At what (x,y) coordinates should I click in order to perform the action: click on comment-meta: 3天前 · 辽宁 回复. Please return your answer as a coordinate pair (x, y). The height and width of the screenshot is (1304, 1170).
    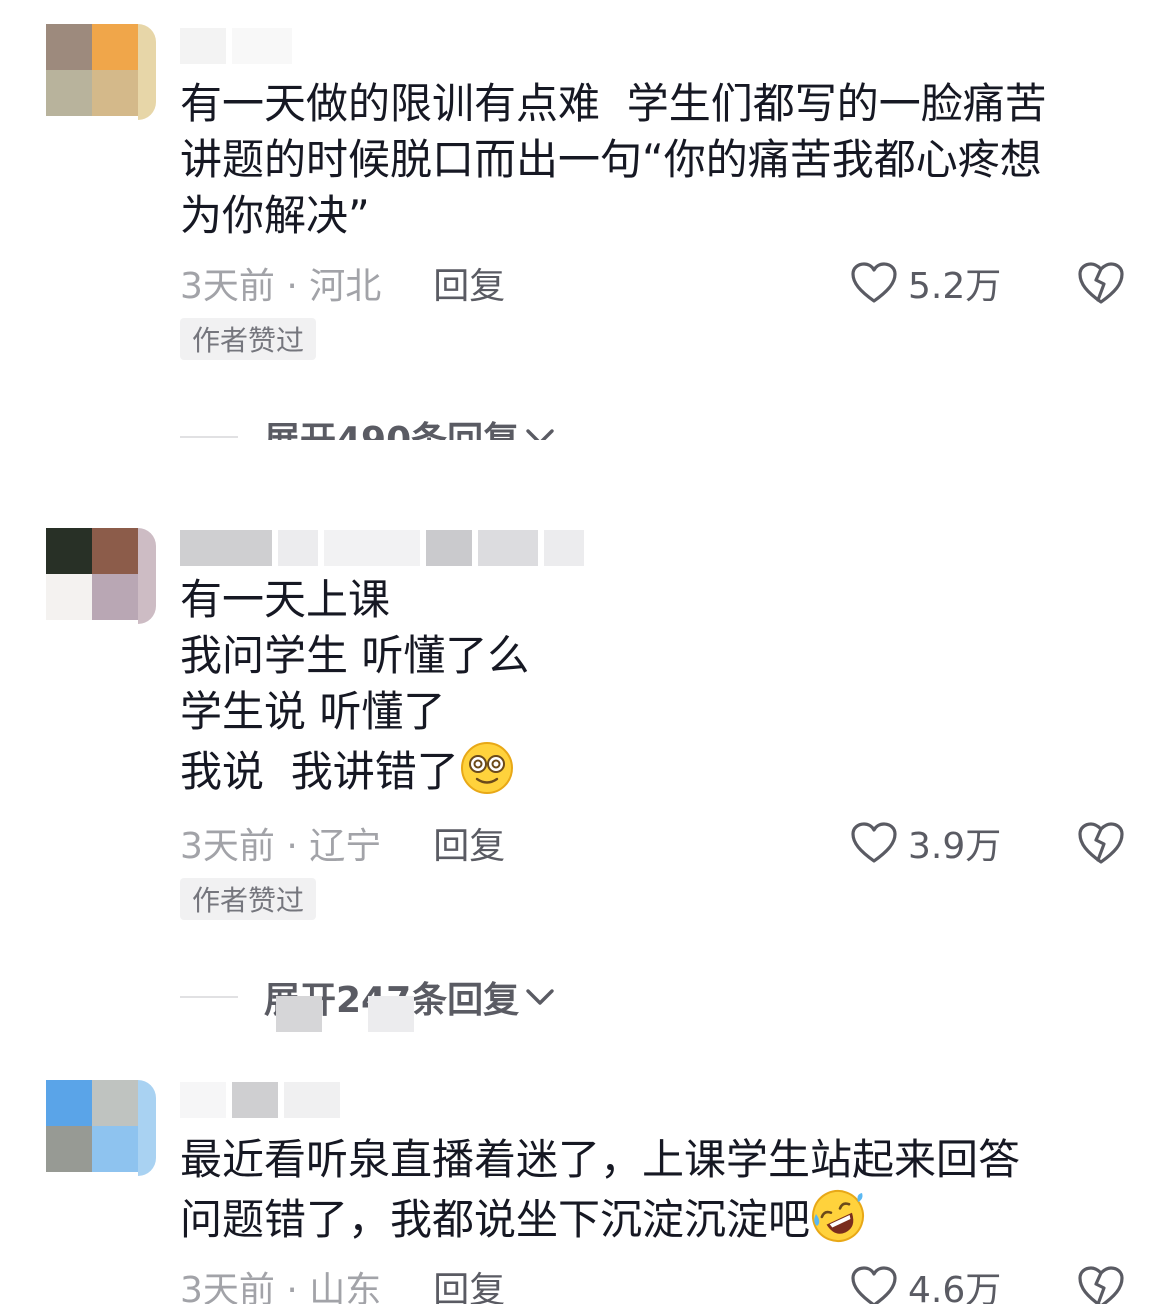
    Looking at the image, I should click on (342, 843).